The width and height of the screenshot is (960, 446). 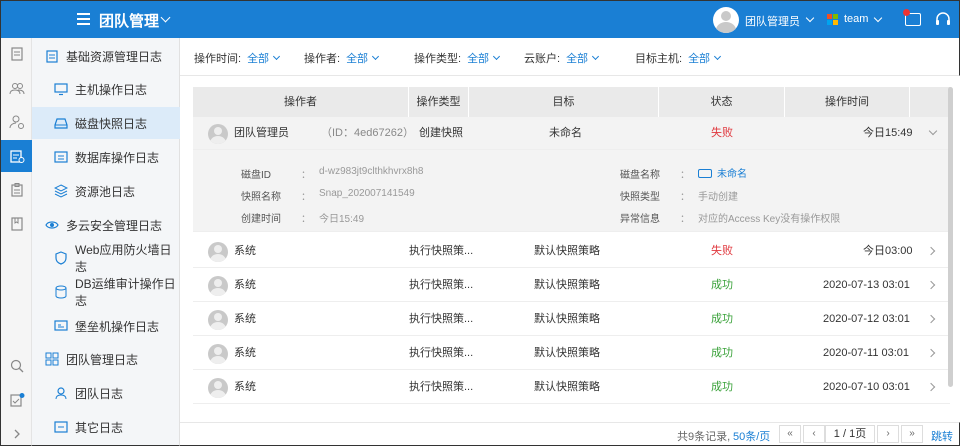 I want to click on database-icon, so click(x=61, y=157).